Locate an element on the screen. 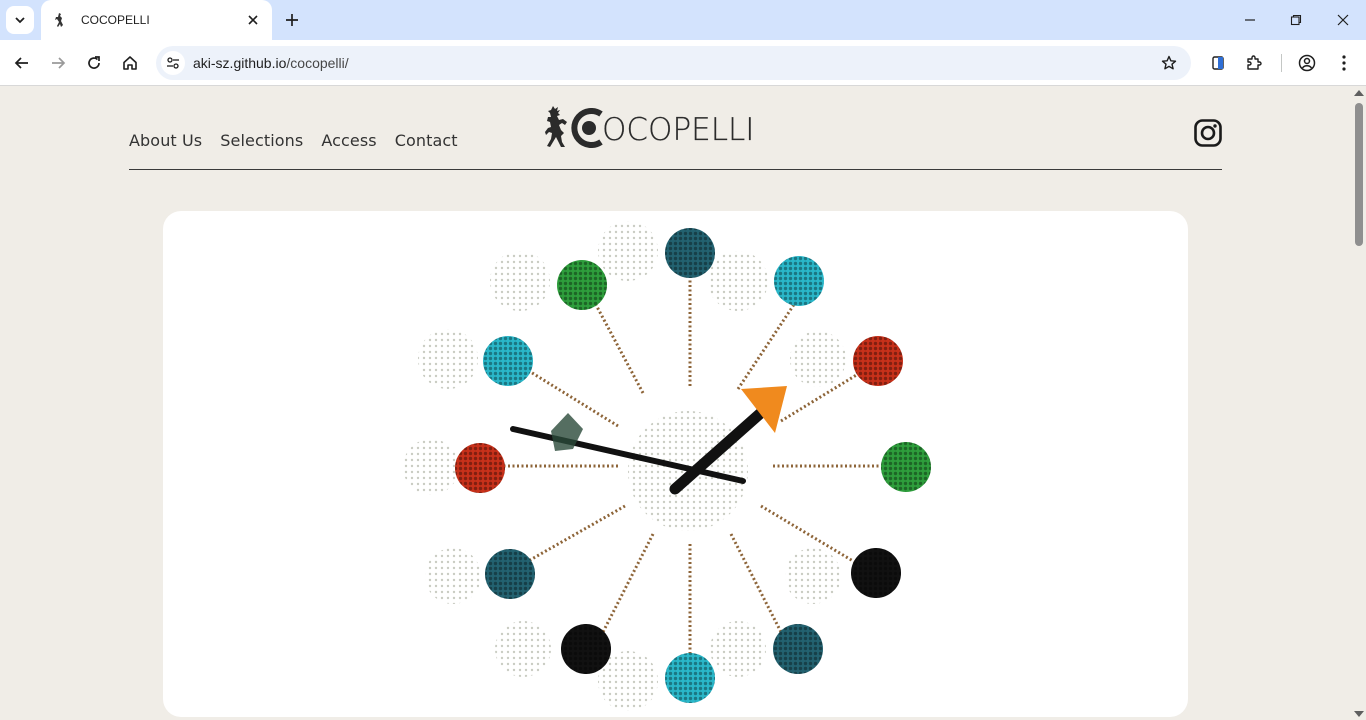 The width and height of the screenshot is (1366, 720). browser-toolbar: aki-sz.github.io/cocopelli/ is located at coordinates (683, 63).